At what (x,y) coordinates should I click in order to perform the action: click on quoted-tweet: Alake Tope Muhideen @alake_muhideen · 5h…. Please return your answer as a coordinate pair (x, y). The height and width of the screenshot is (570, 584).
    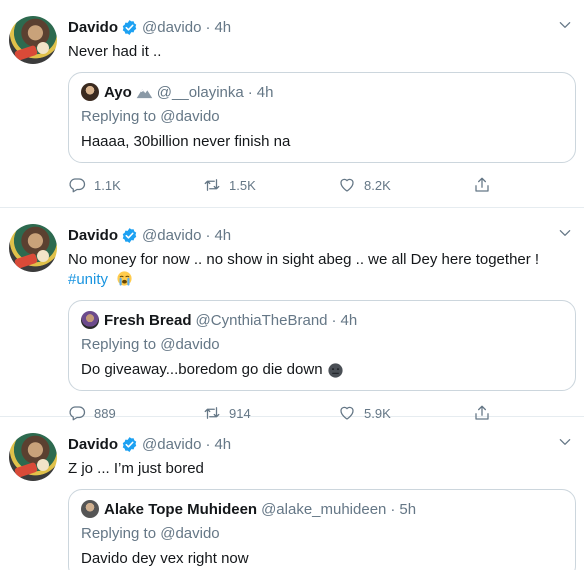
    Looking at the image, I should click on (322, 529).